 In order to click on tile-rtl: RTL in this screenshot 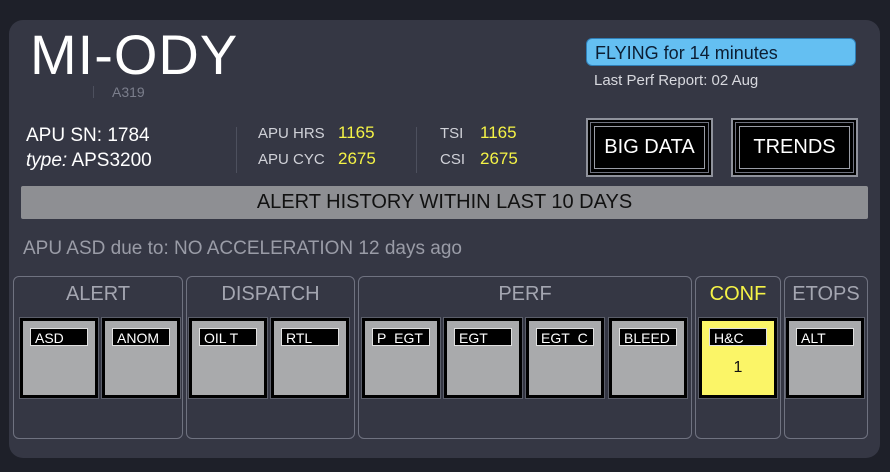, I will do `click(310, 358)`.